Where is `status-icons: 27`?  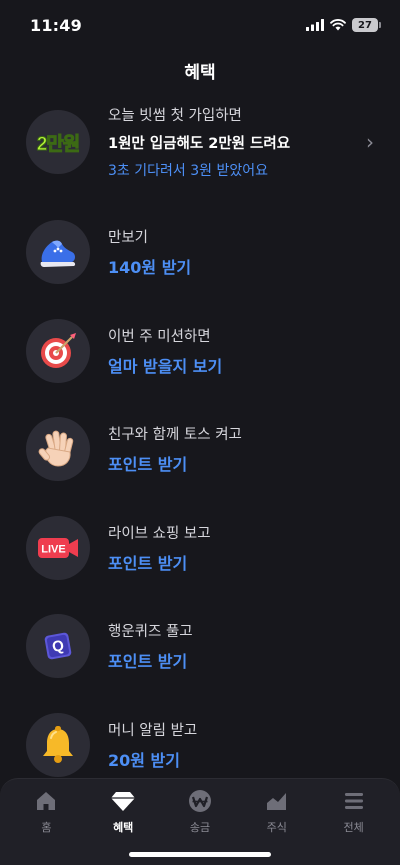 status-icons: 27 is located at coordinates (343, 25).